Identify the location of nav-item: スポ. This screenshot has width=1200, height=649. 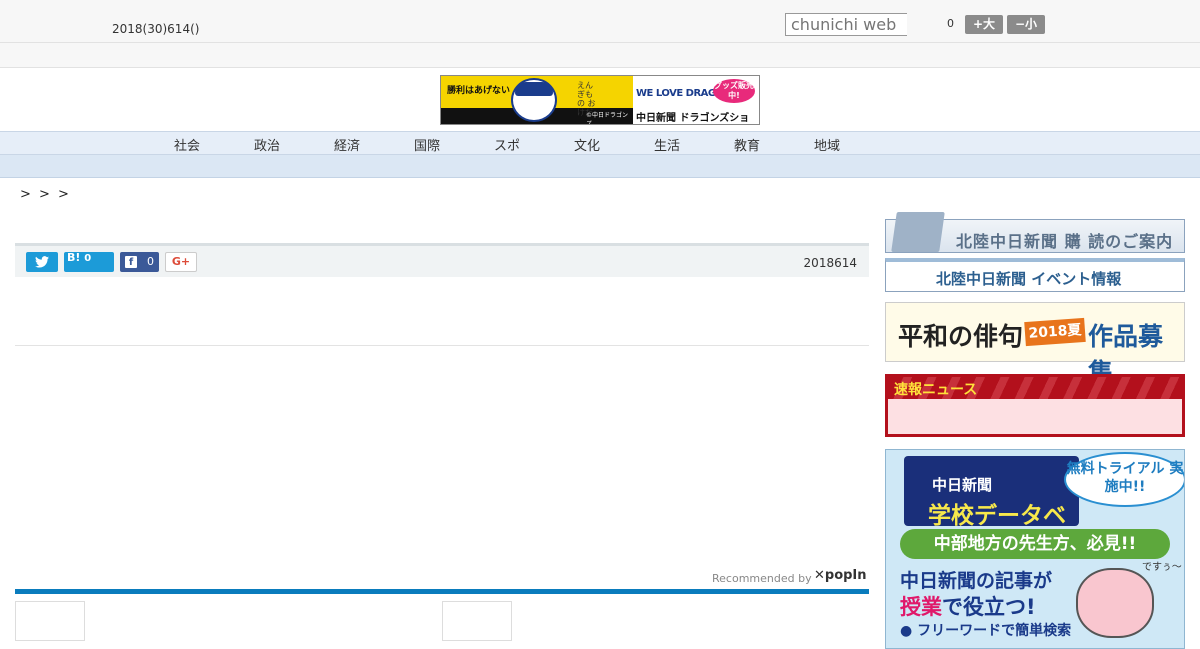
(507, 144).